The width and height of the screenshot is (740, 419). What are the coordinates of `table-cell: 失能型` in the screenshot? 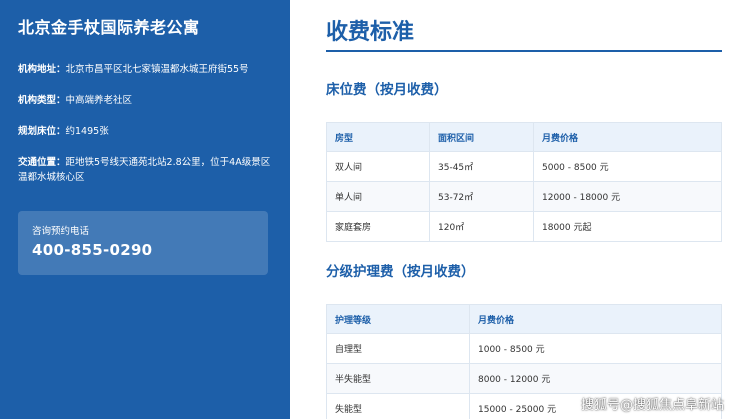 It's located at (398, 406).